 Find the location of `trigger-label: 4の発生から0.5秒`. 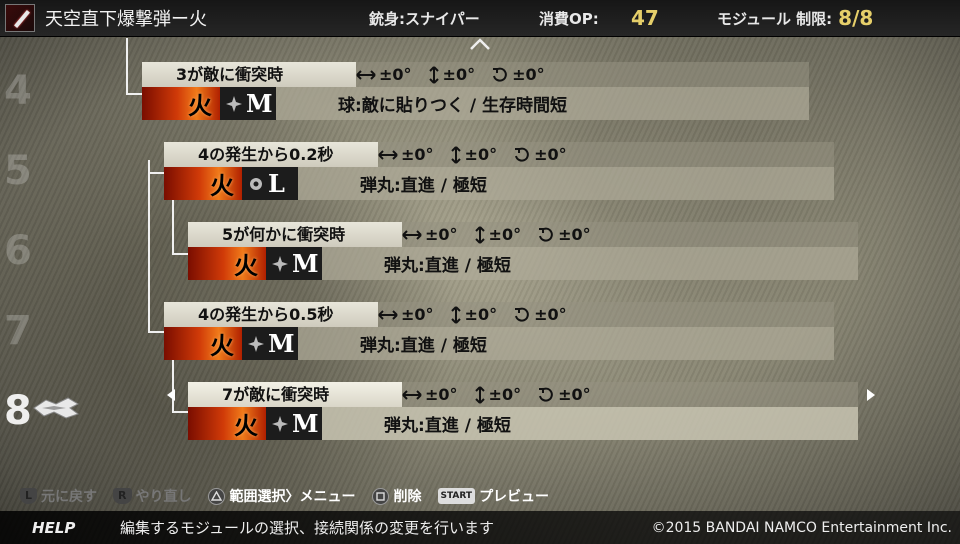

trigger-label: 4の発生から0.5秒 is located at coordinates (271, 314).